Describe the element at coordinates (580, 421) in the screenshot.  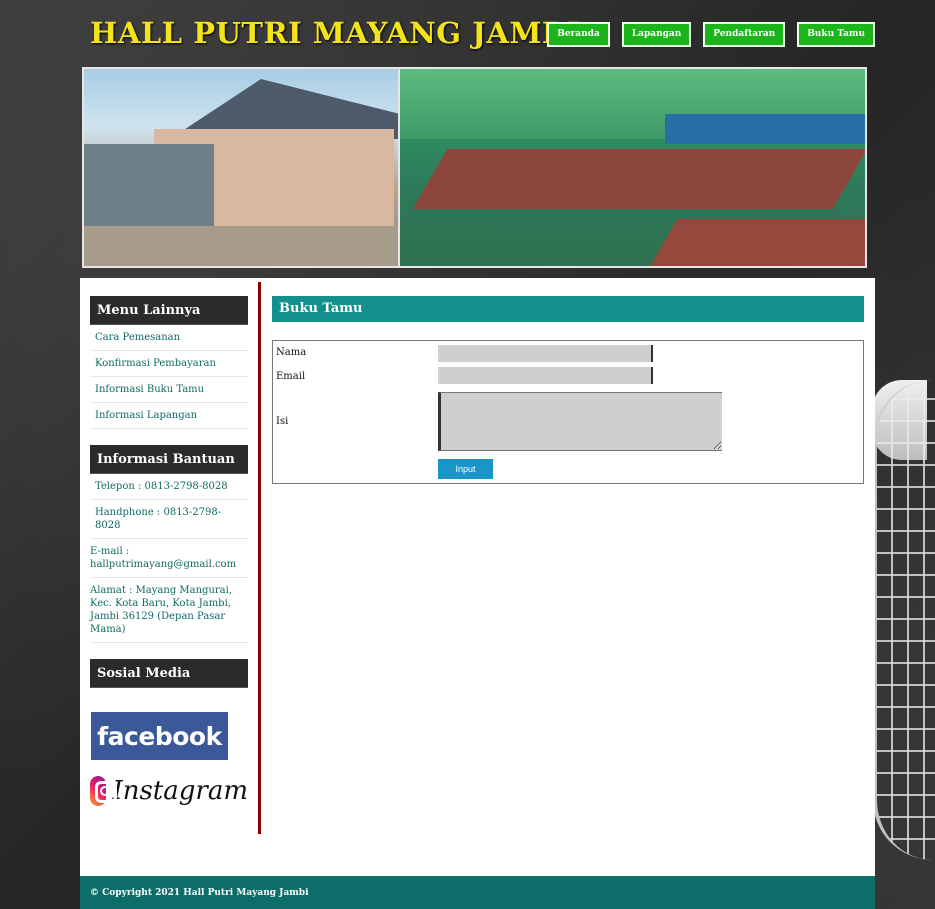
I see `isi-textarea` at that location.